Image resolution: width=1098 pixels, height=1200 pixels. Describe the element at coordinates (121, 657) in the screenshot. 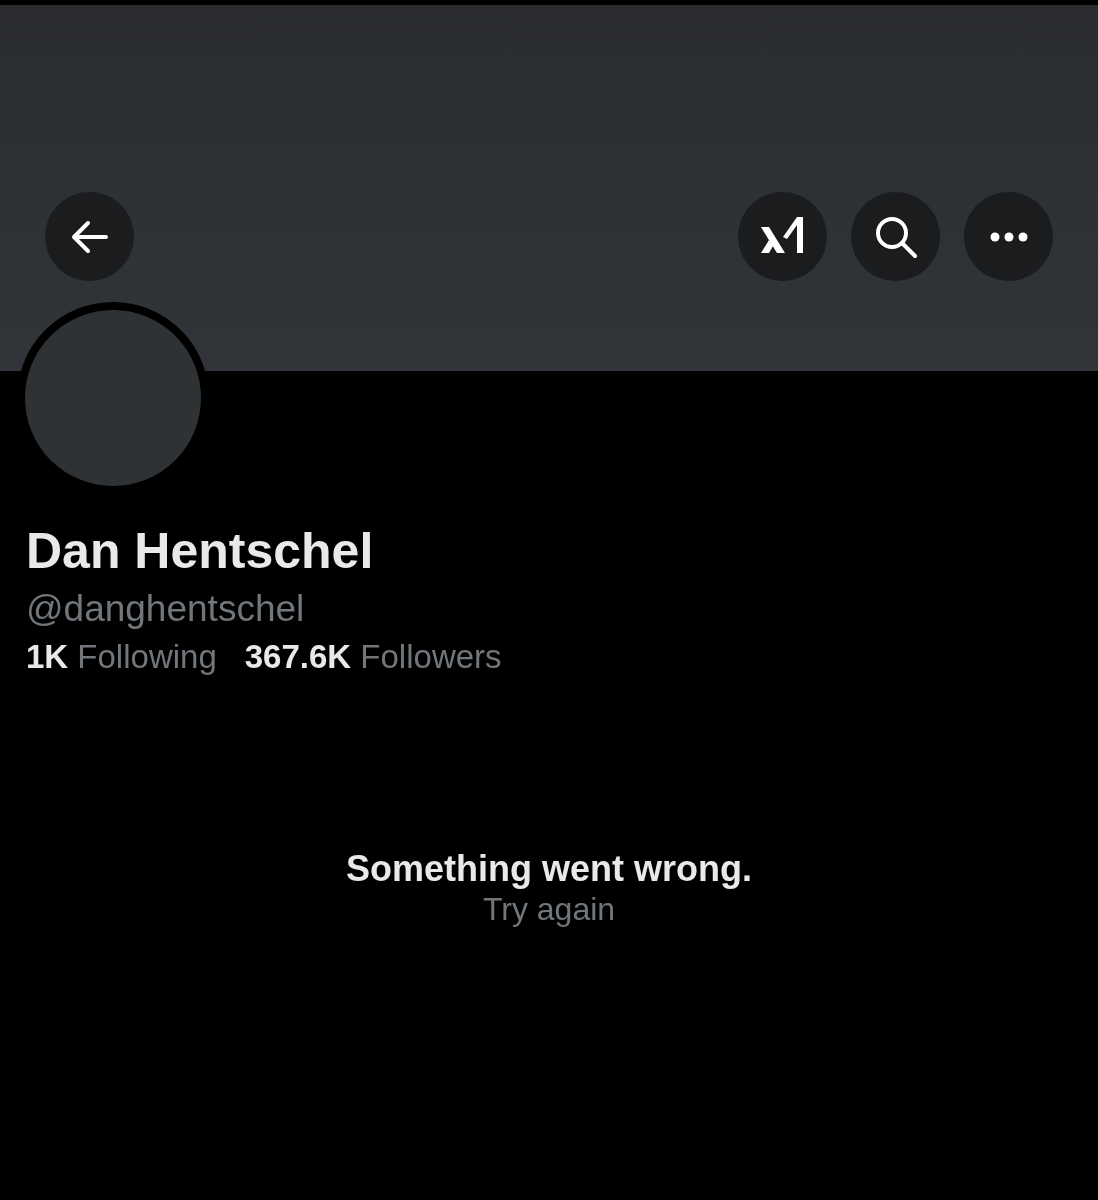

I see `stat-link: 1K Following` at that location.